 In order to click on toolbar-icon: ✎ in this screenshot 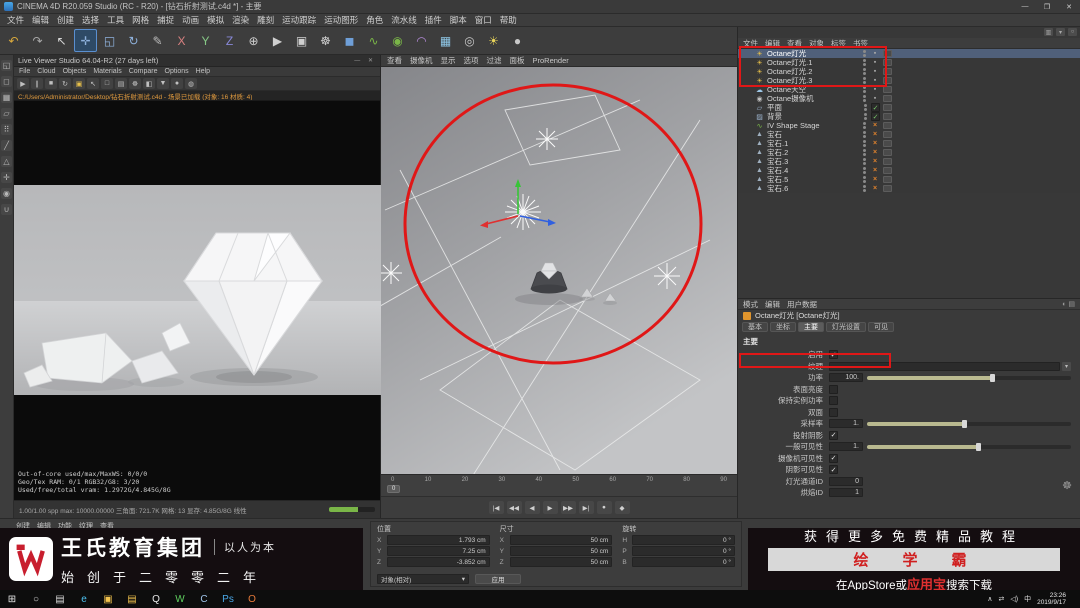, I will do `click(157, 40)`.